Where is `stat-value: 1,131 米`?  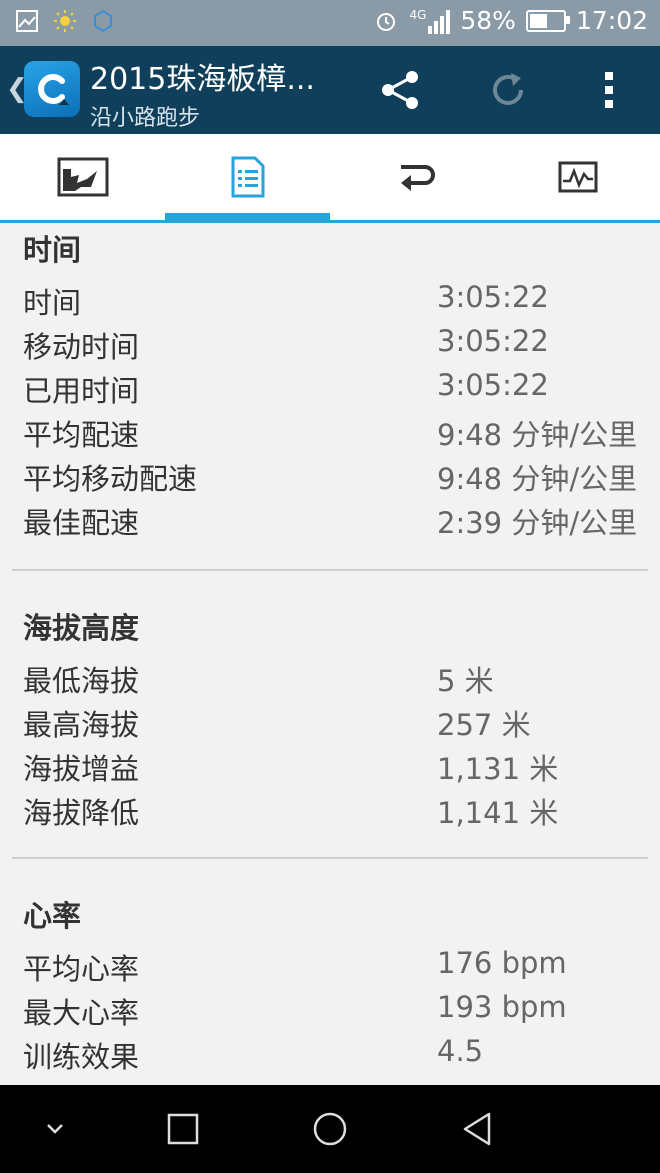
stat-value: 1,131 米 is located at coordinates (498, 769).